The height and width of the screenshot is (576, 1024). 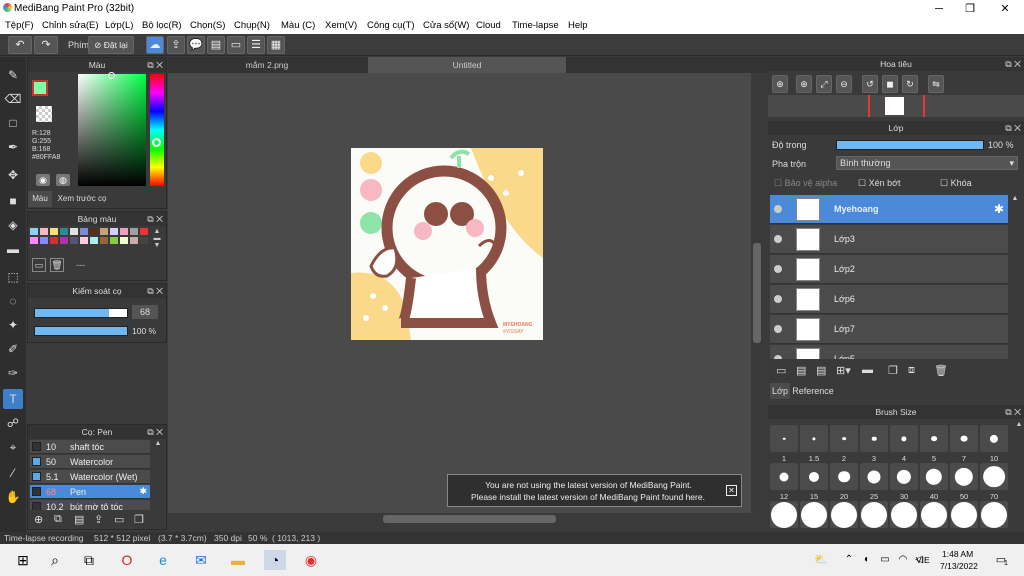 I want to click on menu-tools: Công cụ(T), so click(x=391, y=25).